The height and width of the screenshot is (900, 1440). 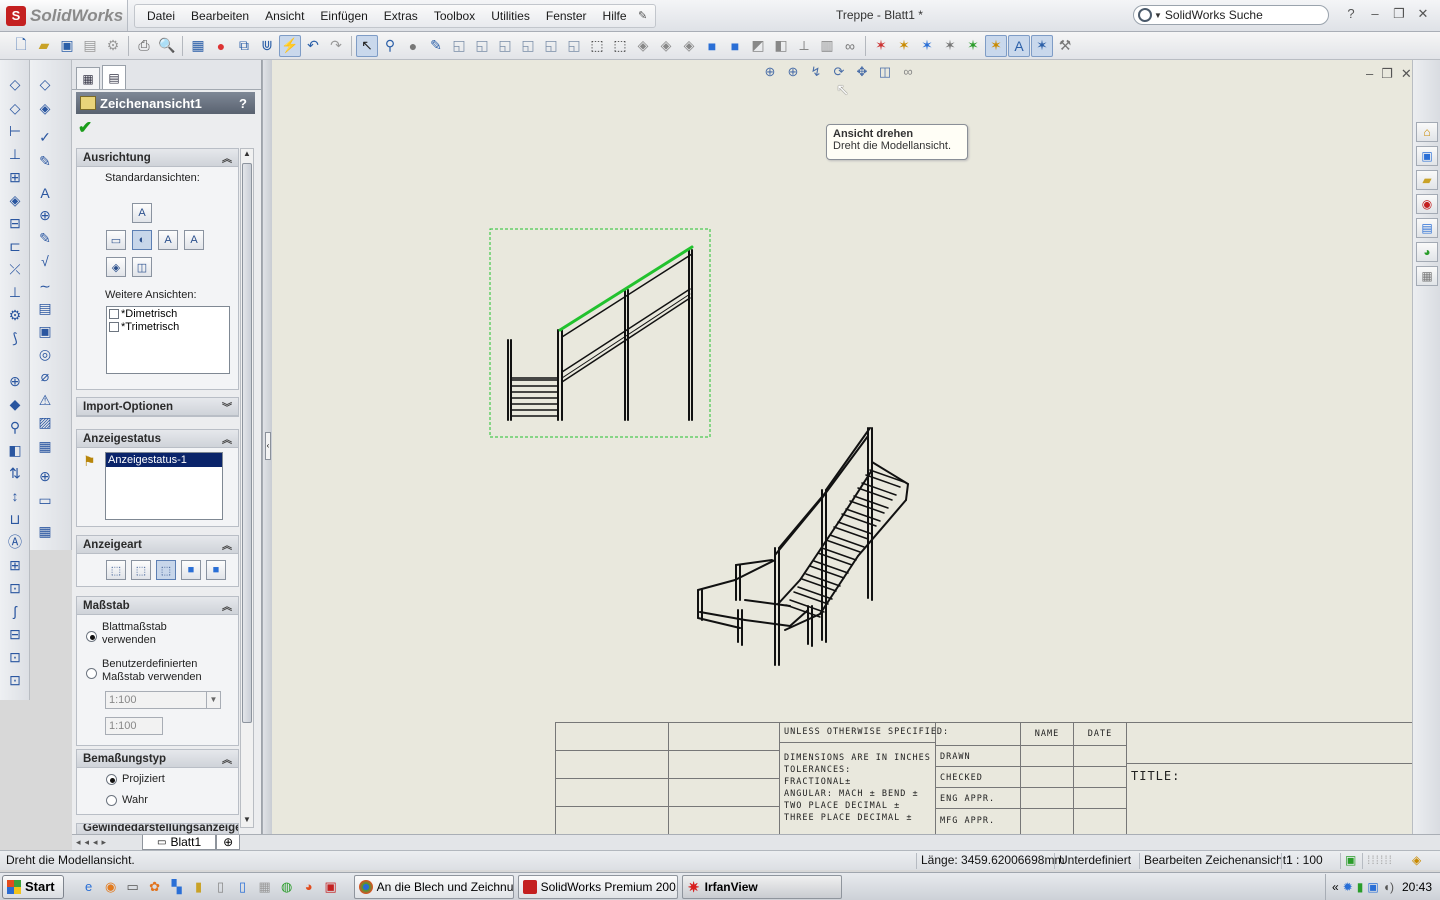 What do you see at coordinates (157, 158) in the screenshot?
I see `group-header: Ausrichtung ︽` at bounding box center [157, 158].